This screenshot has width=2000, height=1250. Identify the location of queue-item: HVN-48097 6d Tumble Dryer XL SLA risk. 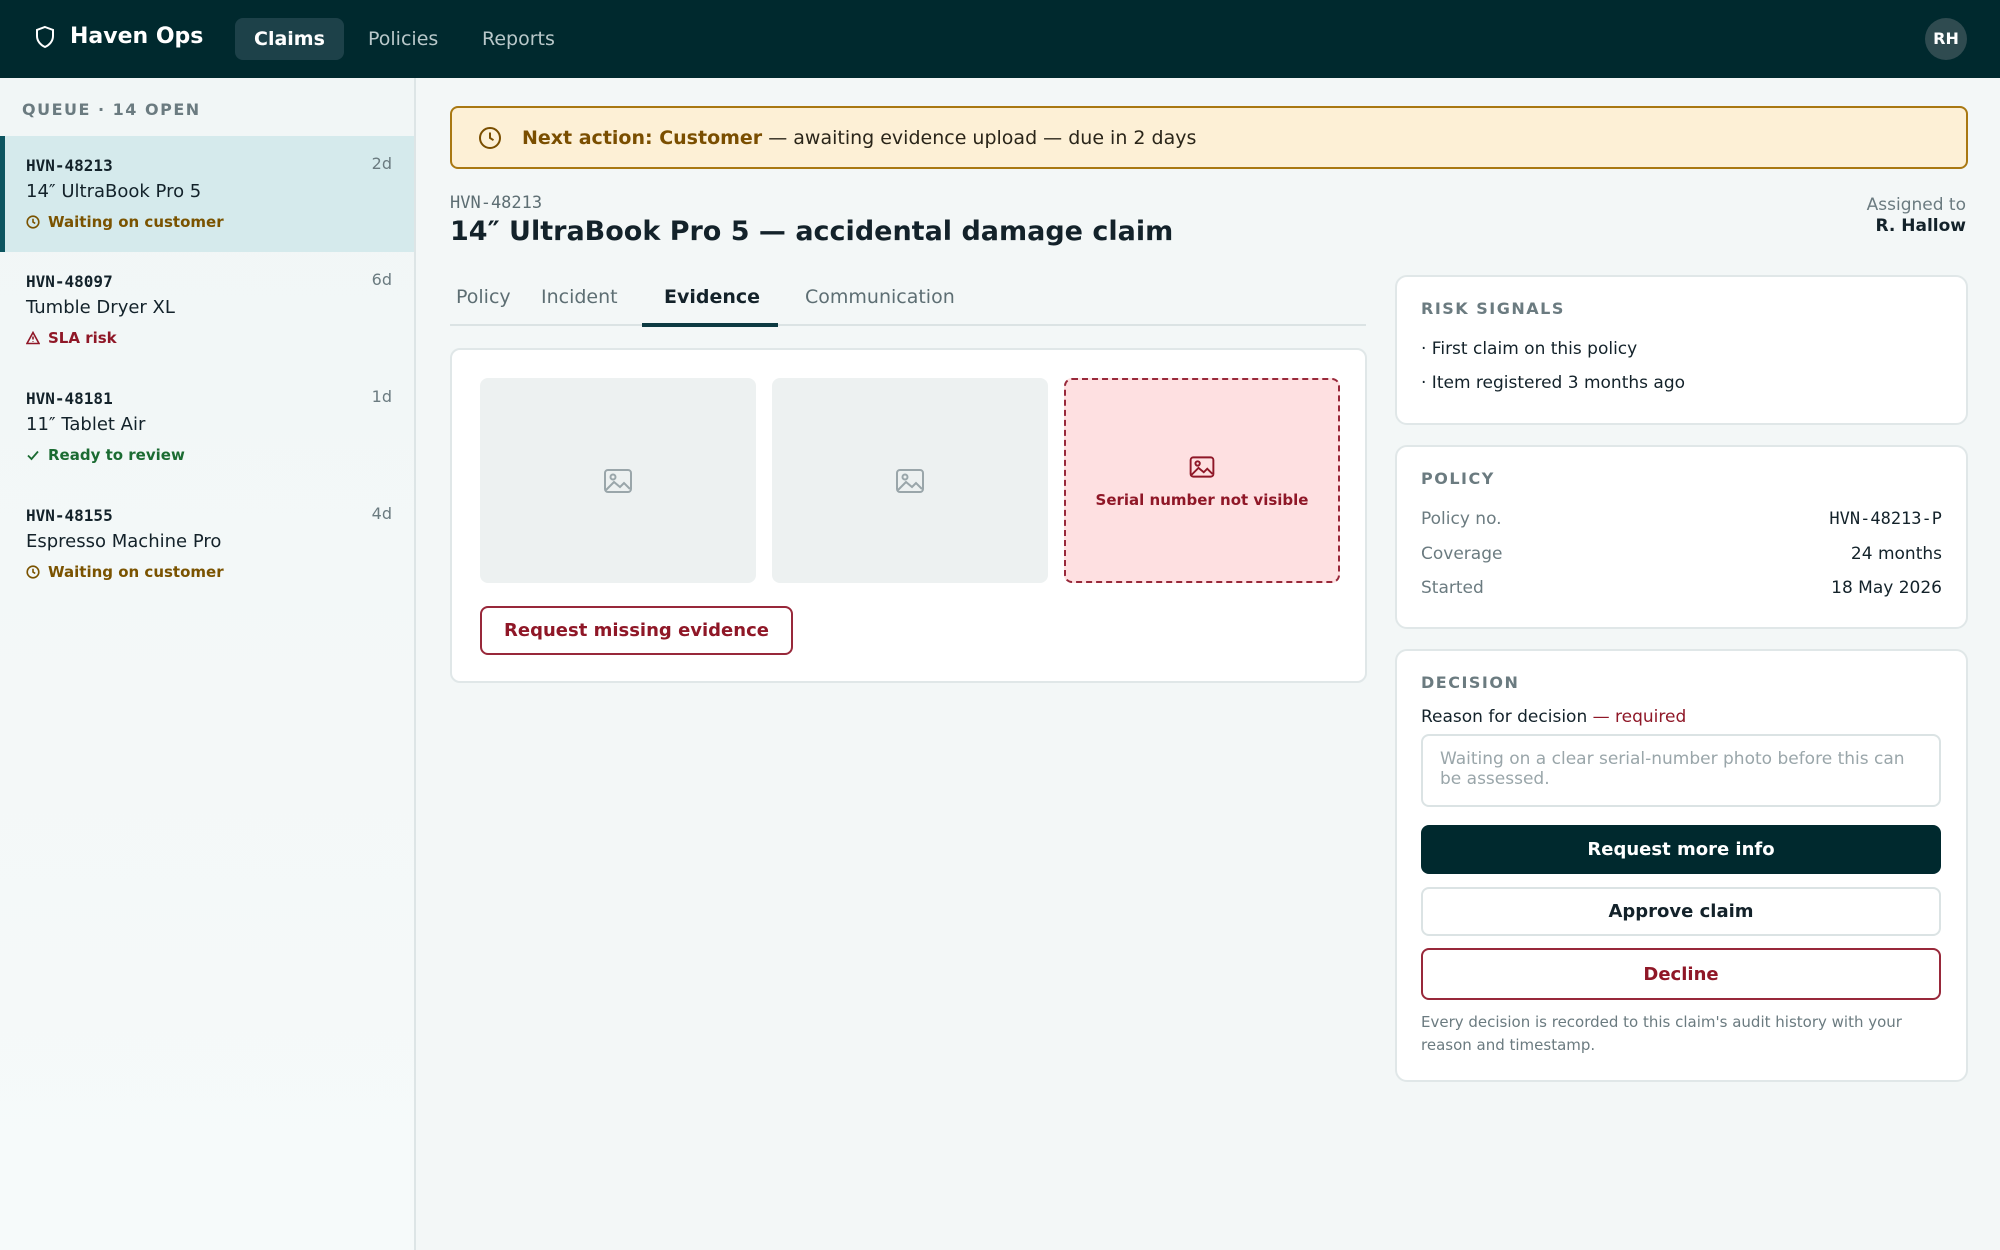
(207, 310).